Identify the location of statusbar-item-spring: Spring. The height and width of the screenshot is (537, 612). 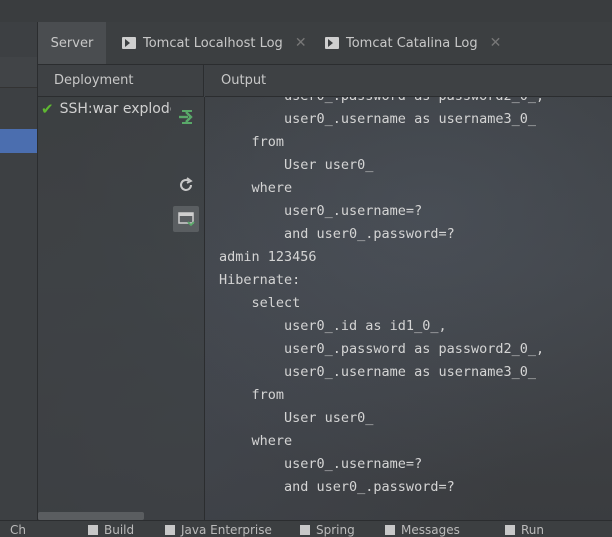
(327, 530).